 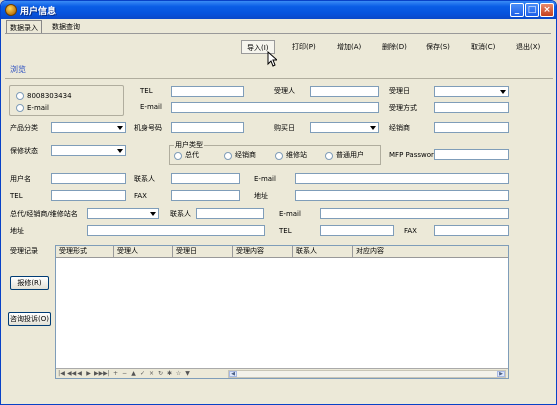 I want to click on column-header: 对应内容, so click(x=430, y=252).